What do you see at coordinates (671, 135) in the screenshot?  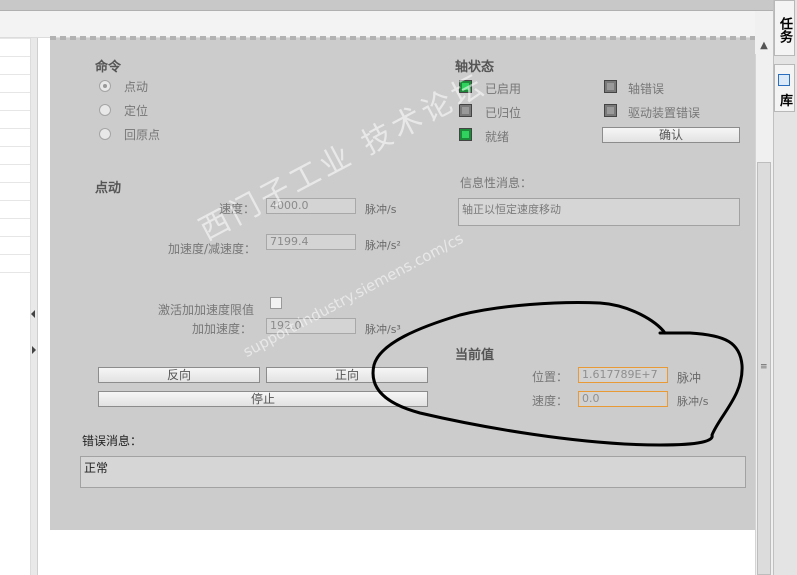 I see `confirm-button: 确认` at bounding box center [671, 135].